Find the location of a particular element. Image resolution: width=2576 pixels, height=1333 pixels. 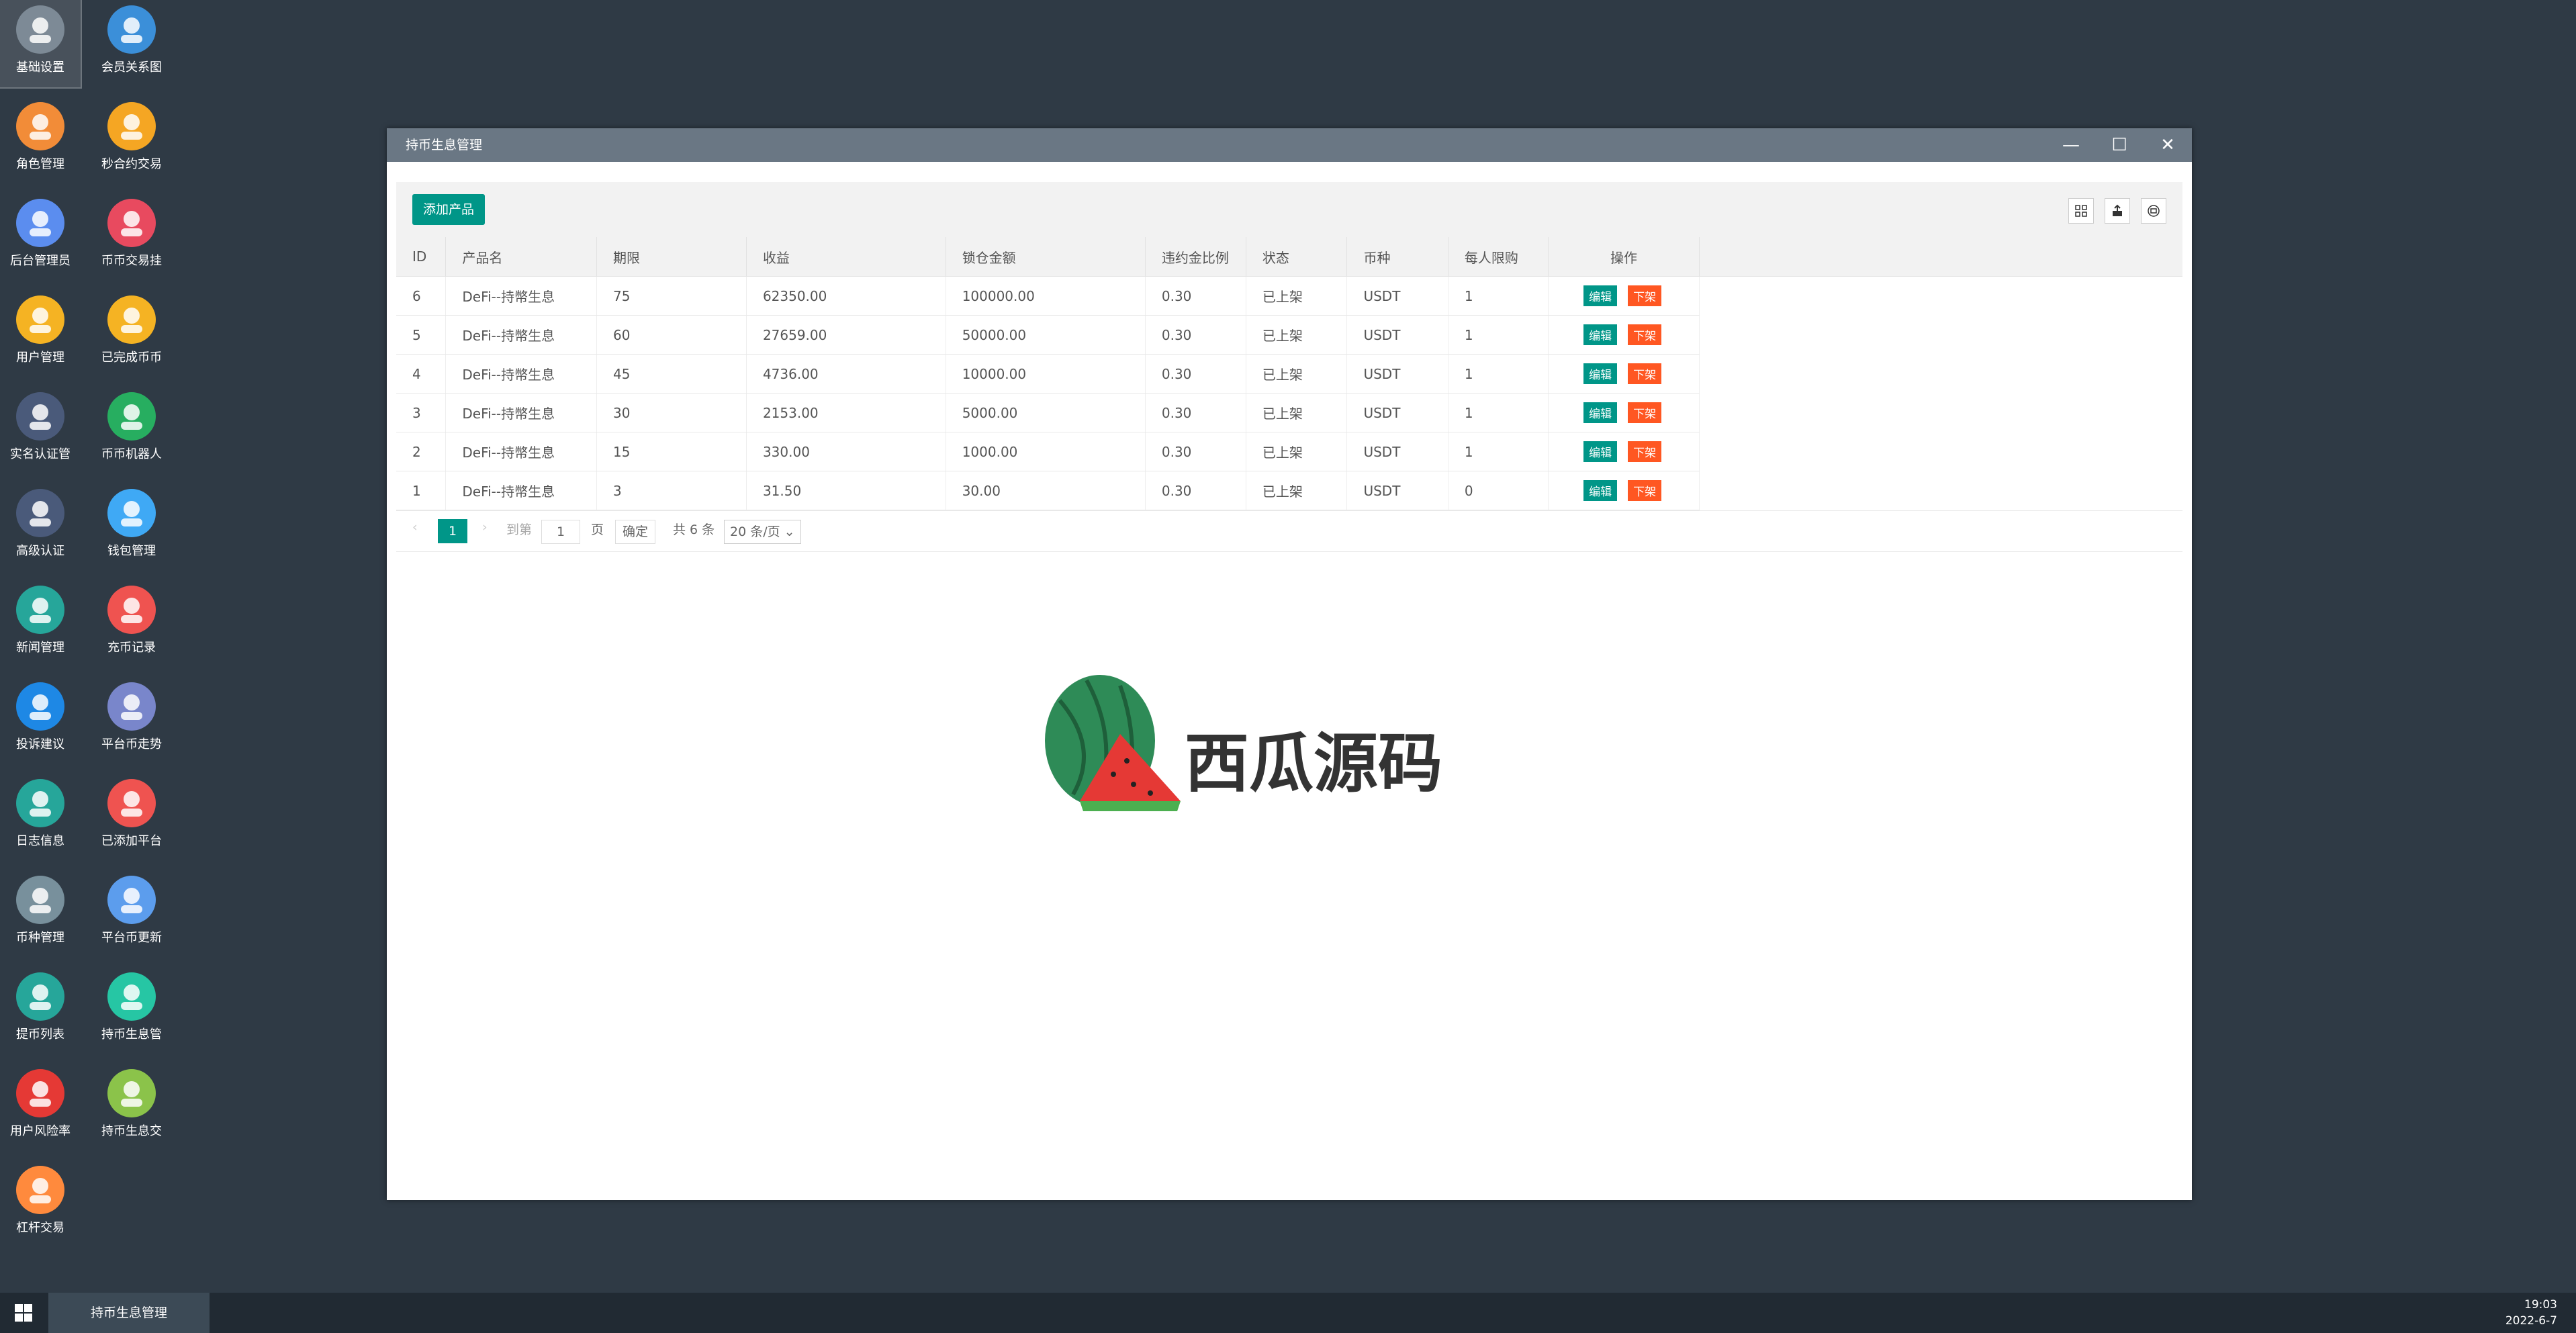

column-header: 状态 is located at coordinates (1297, 257).